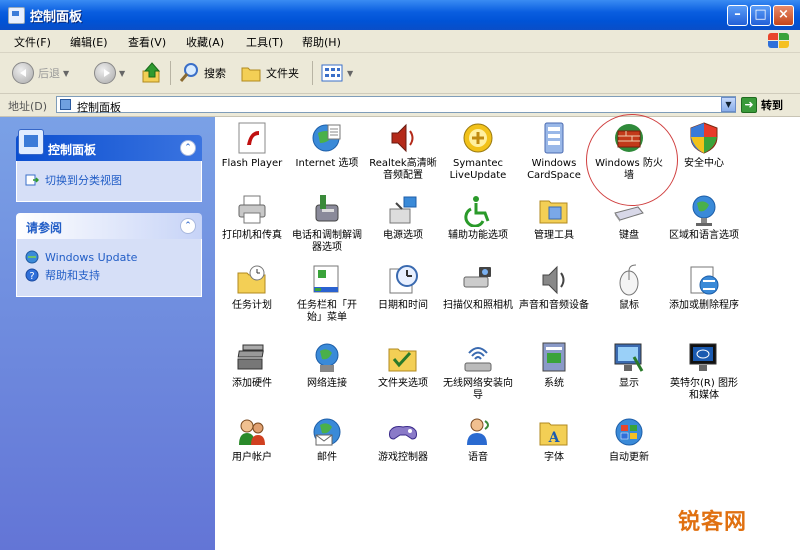  I want to click on auto-update-icon, so click(629, 432).